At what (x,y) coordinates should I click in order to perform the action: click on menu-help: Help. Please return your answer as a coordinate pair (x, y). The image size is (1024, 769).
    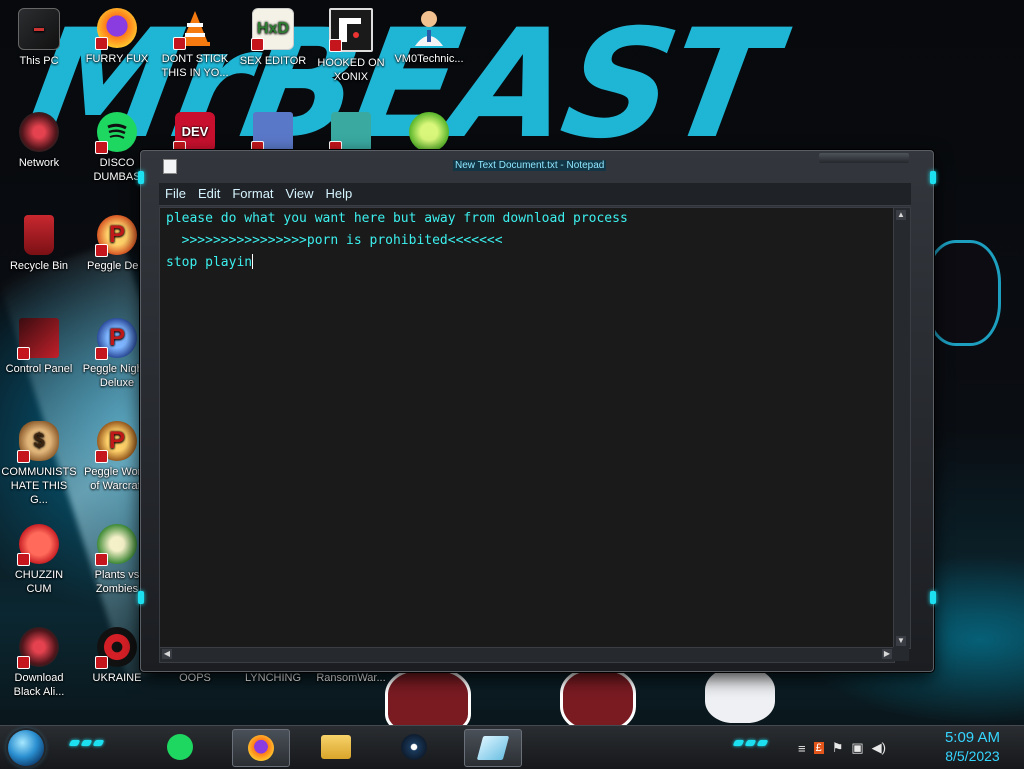
    Looking at the image, I should click on (338, 194).